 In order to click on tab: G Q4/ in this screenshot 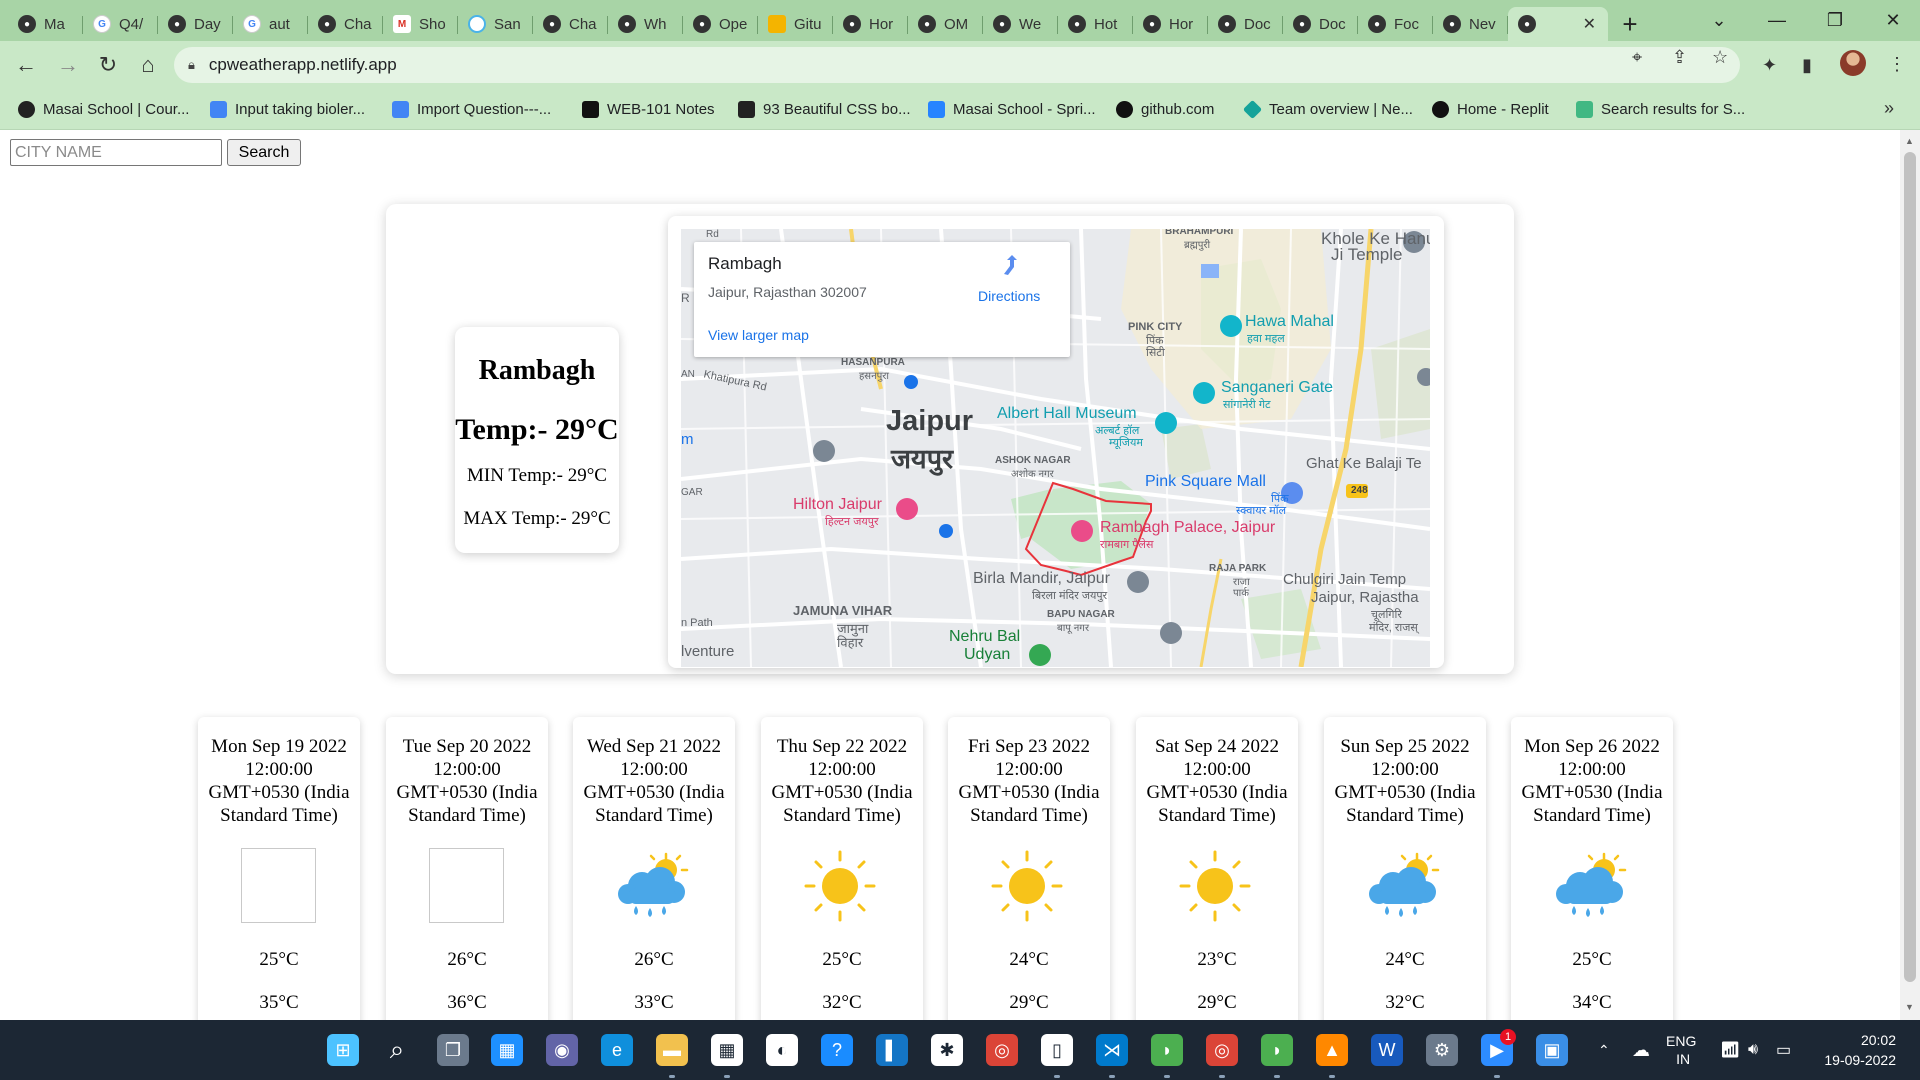, I will do `click(120, 24)`.